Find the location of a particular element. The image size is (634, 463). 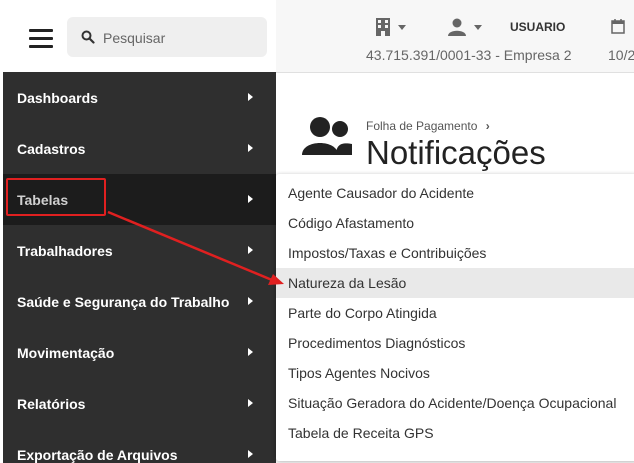

sidebar-item-label: Trabalhadores is located at coordinates (65, 250).